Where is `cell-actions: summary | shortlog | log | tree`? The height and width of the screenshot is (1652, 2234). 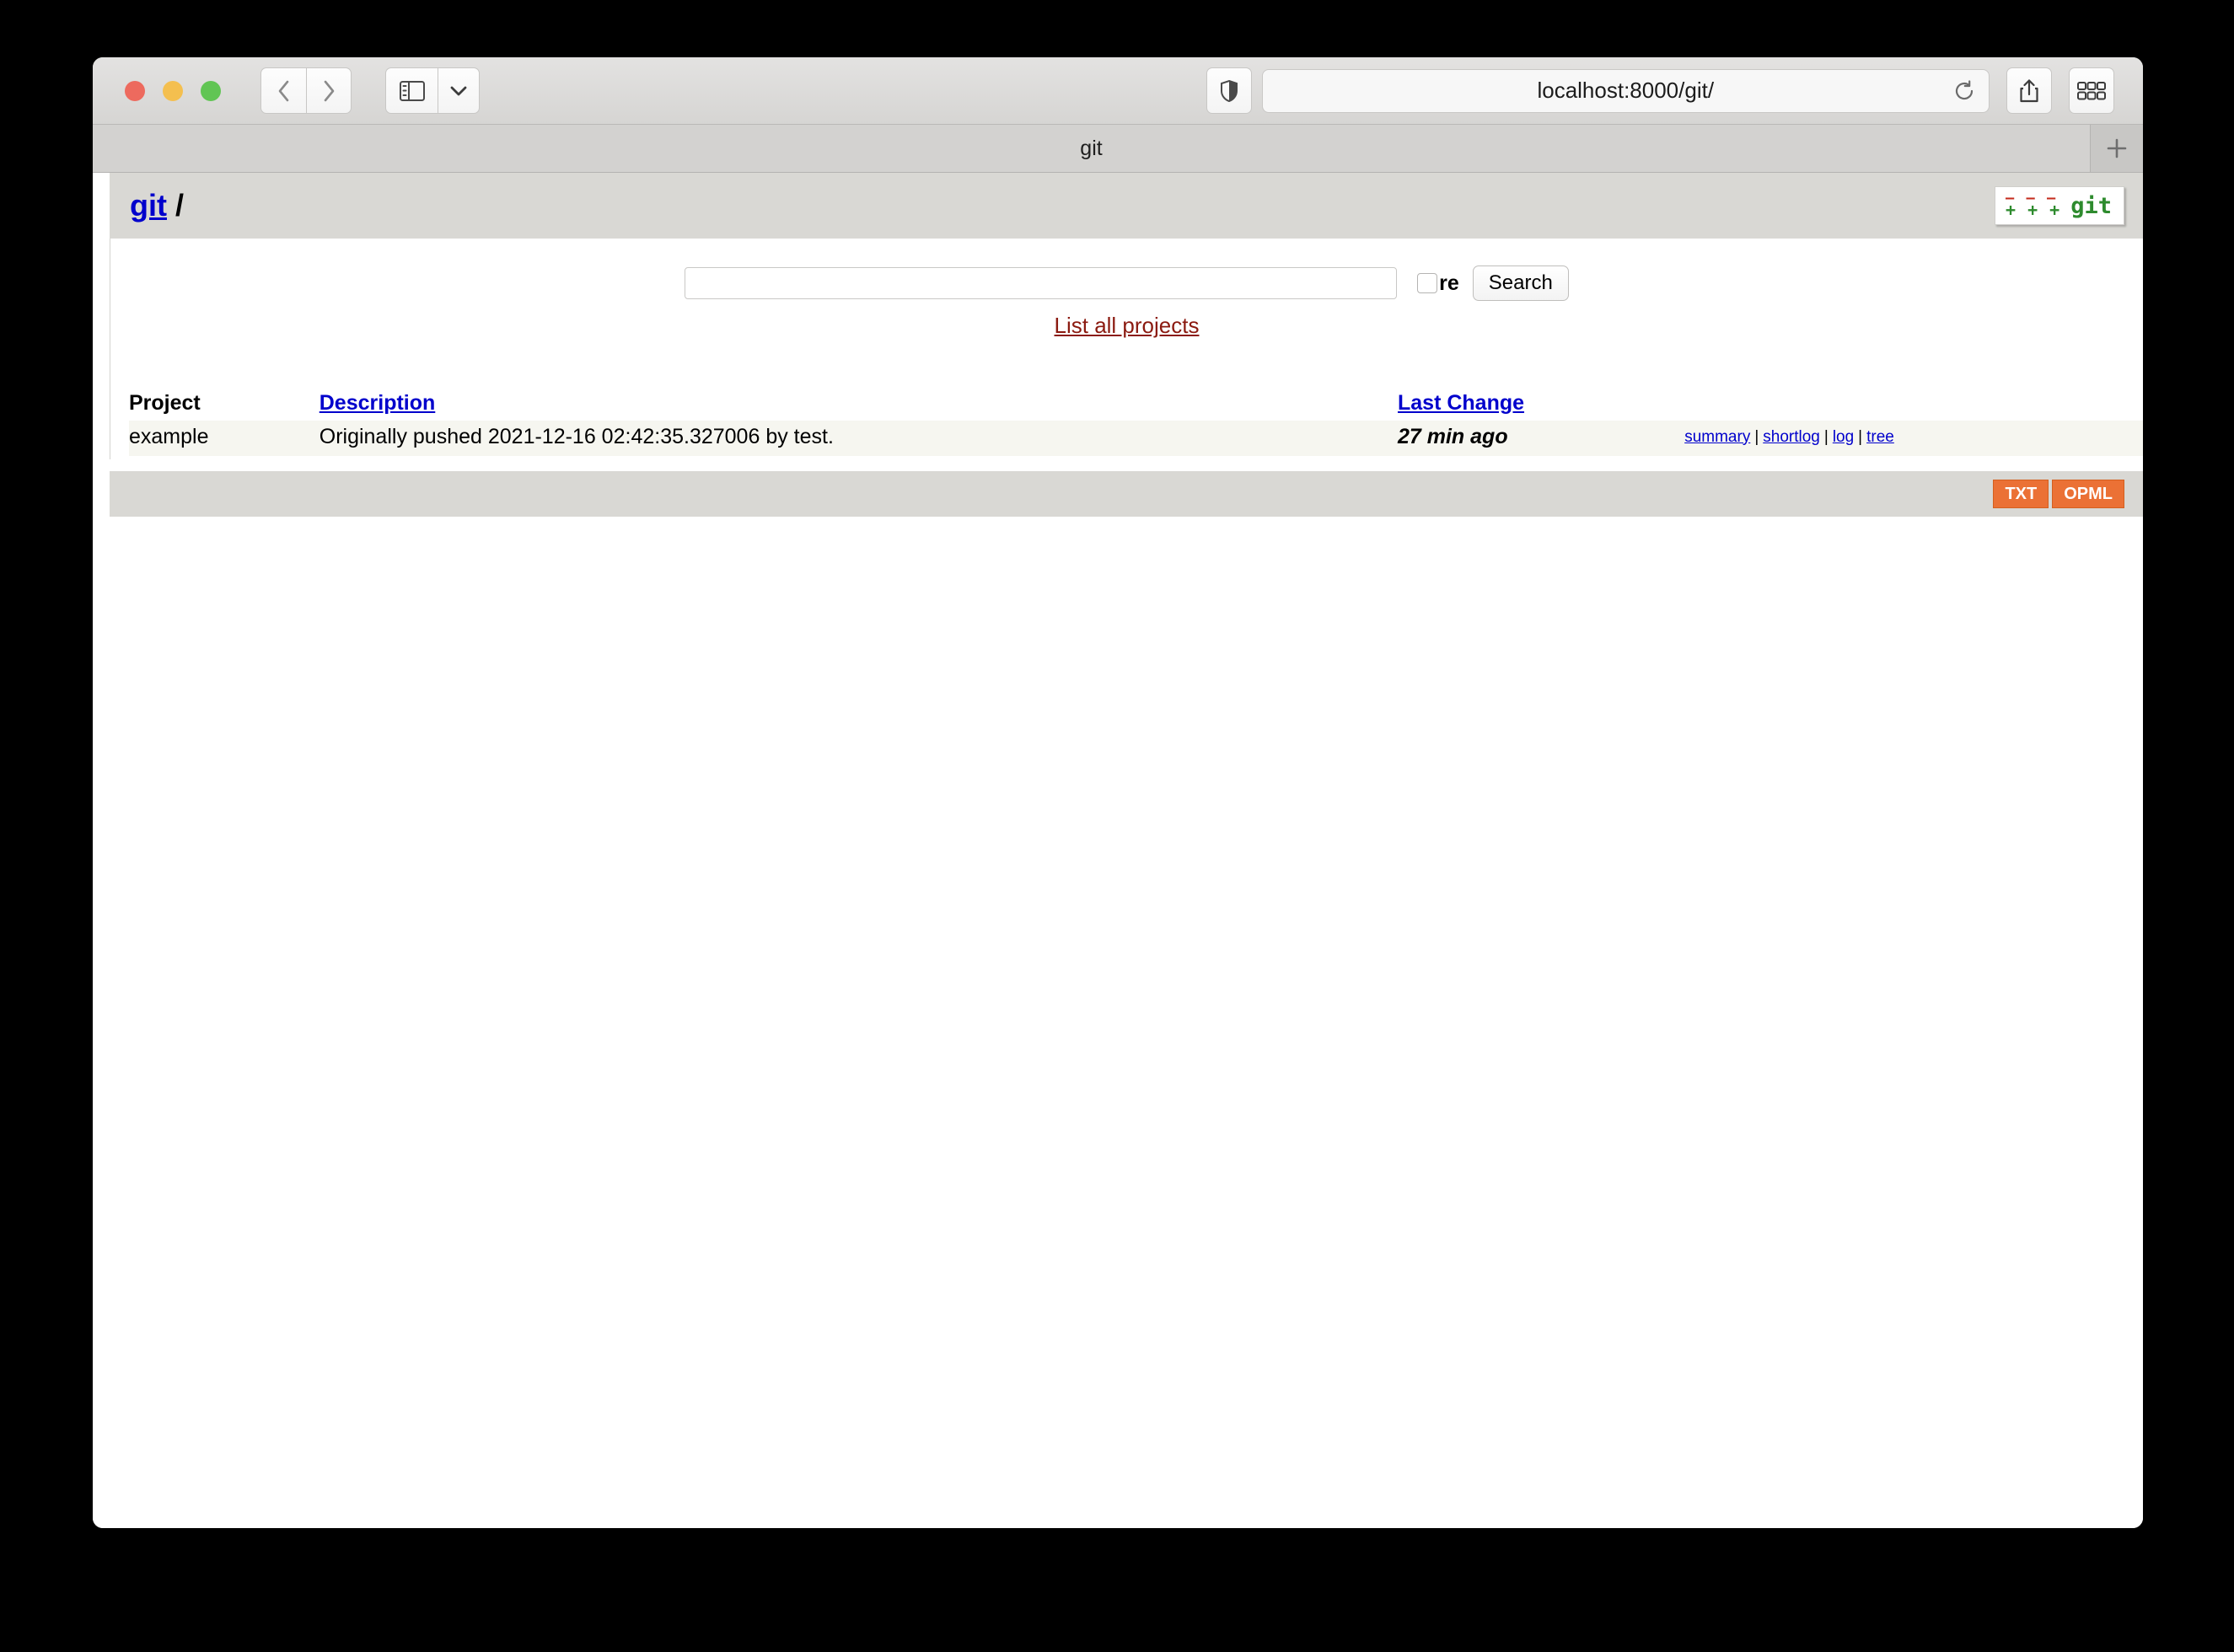 cell-actions: summary | shortlog | log | tree is located at coordinates (1913, 438).